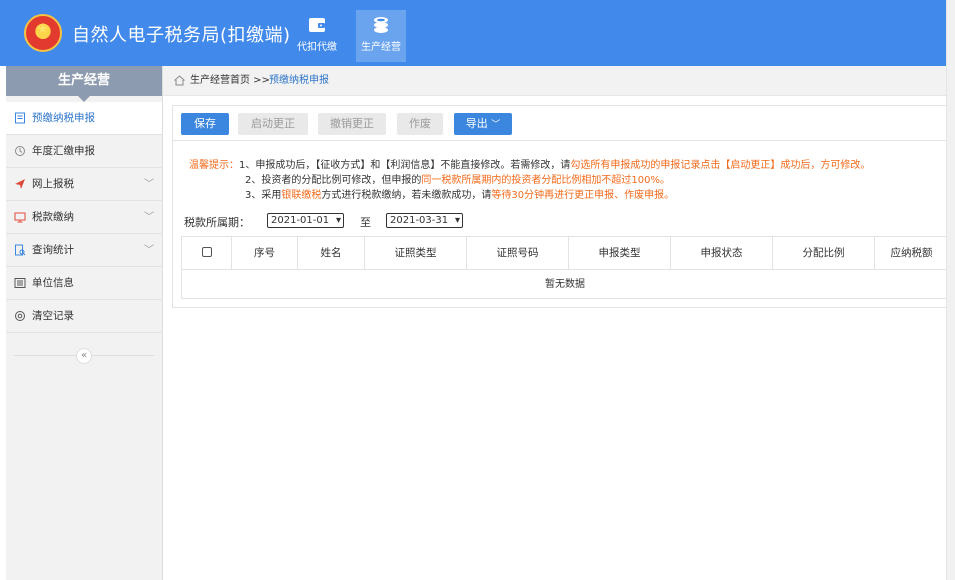 The image size is (955, 580). I want to click on col-header: 证照类型, so click(416, 253).